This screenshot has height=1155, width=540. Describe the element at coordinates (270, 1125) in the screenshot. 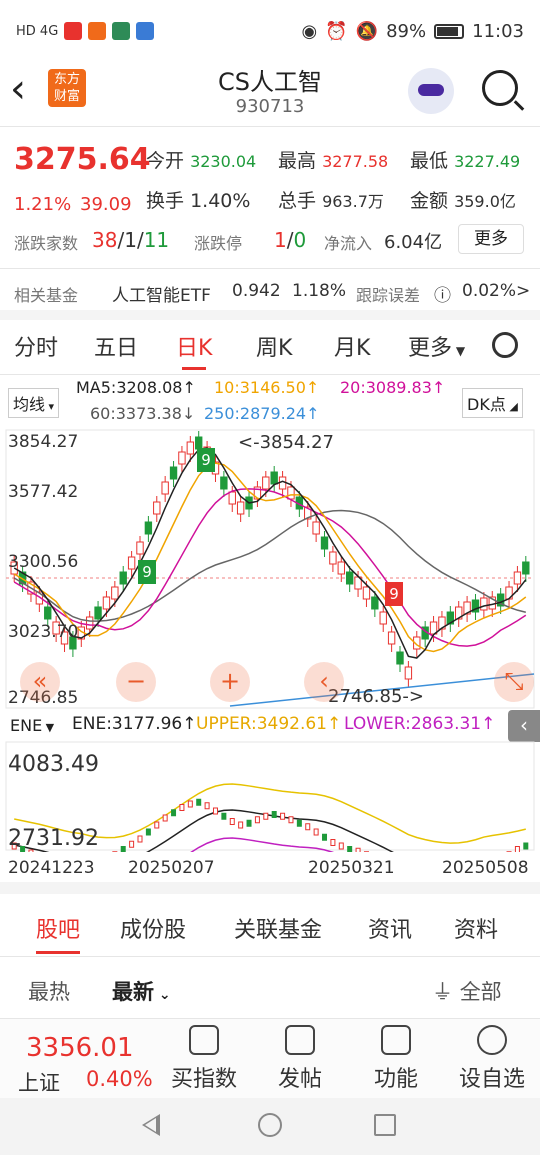

I see `nav-home-icon` at that location.